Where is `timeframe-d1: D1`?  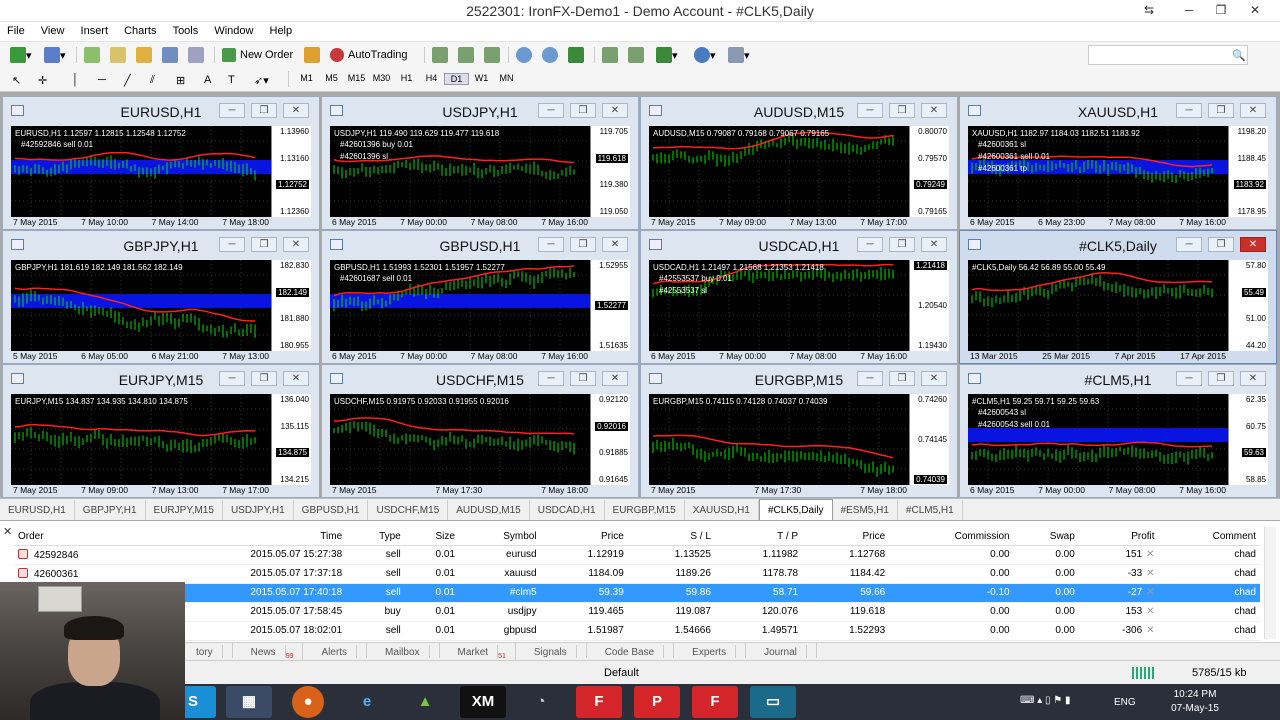 timeframe-d1: D1 is located at coordinates (456, 79).